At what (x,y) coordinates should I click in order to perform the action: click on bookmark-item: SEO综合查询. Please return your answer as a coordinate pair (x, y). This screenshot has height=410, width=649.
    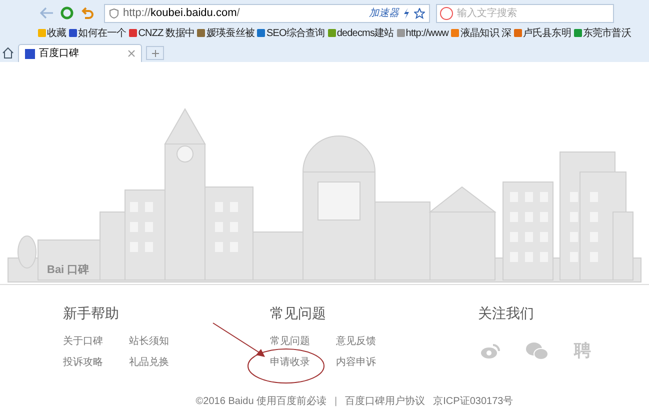
    Looking at the image, I should click on (291, 33).